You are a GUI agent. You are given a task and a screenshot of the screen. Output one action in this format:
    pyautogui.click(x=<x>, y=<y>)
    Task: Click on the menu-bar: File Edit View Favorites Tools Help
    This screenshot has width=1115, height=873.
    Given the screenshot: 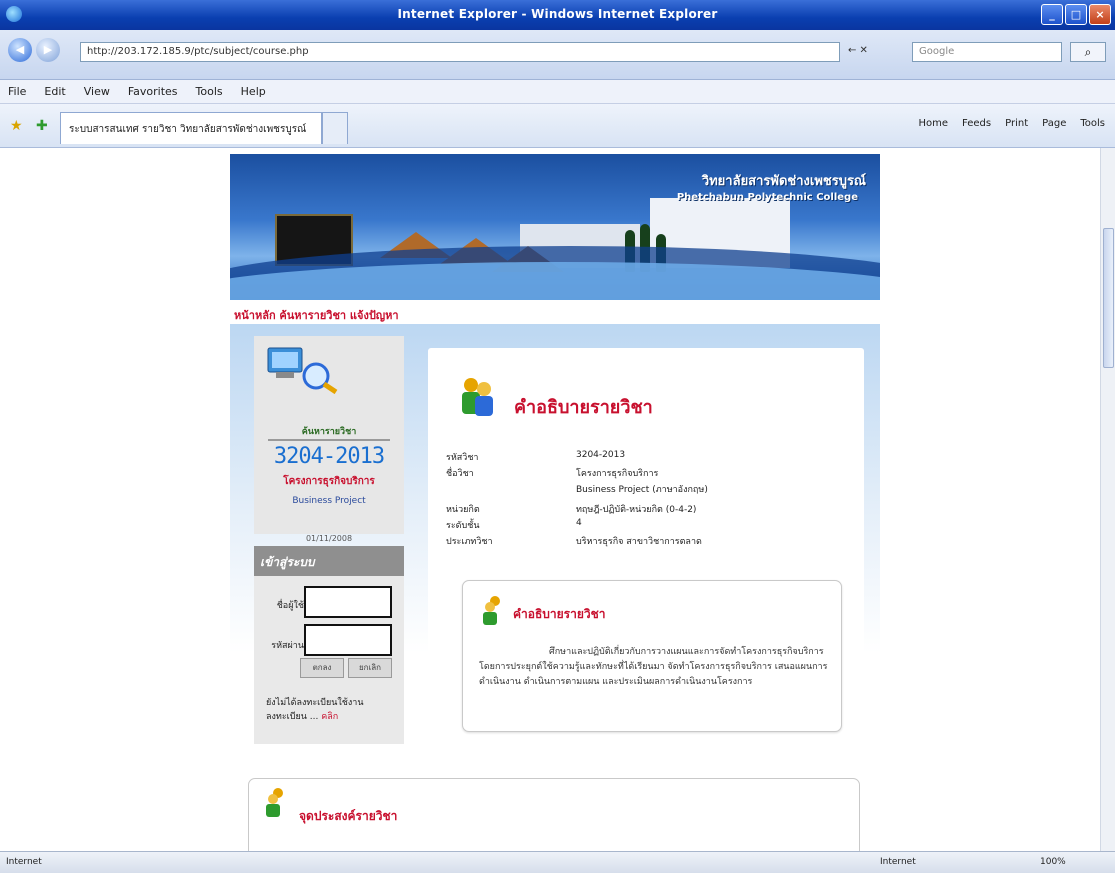 What is the action you would take?
    pyautogui.click(x=557, y=92)
    